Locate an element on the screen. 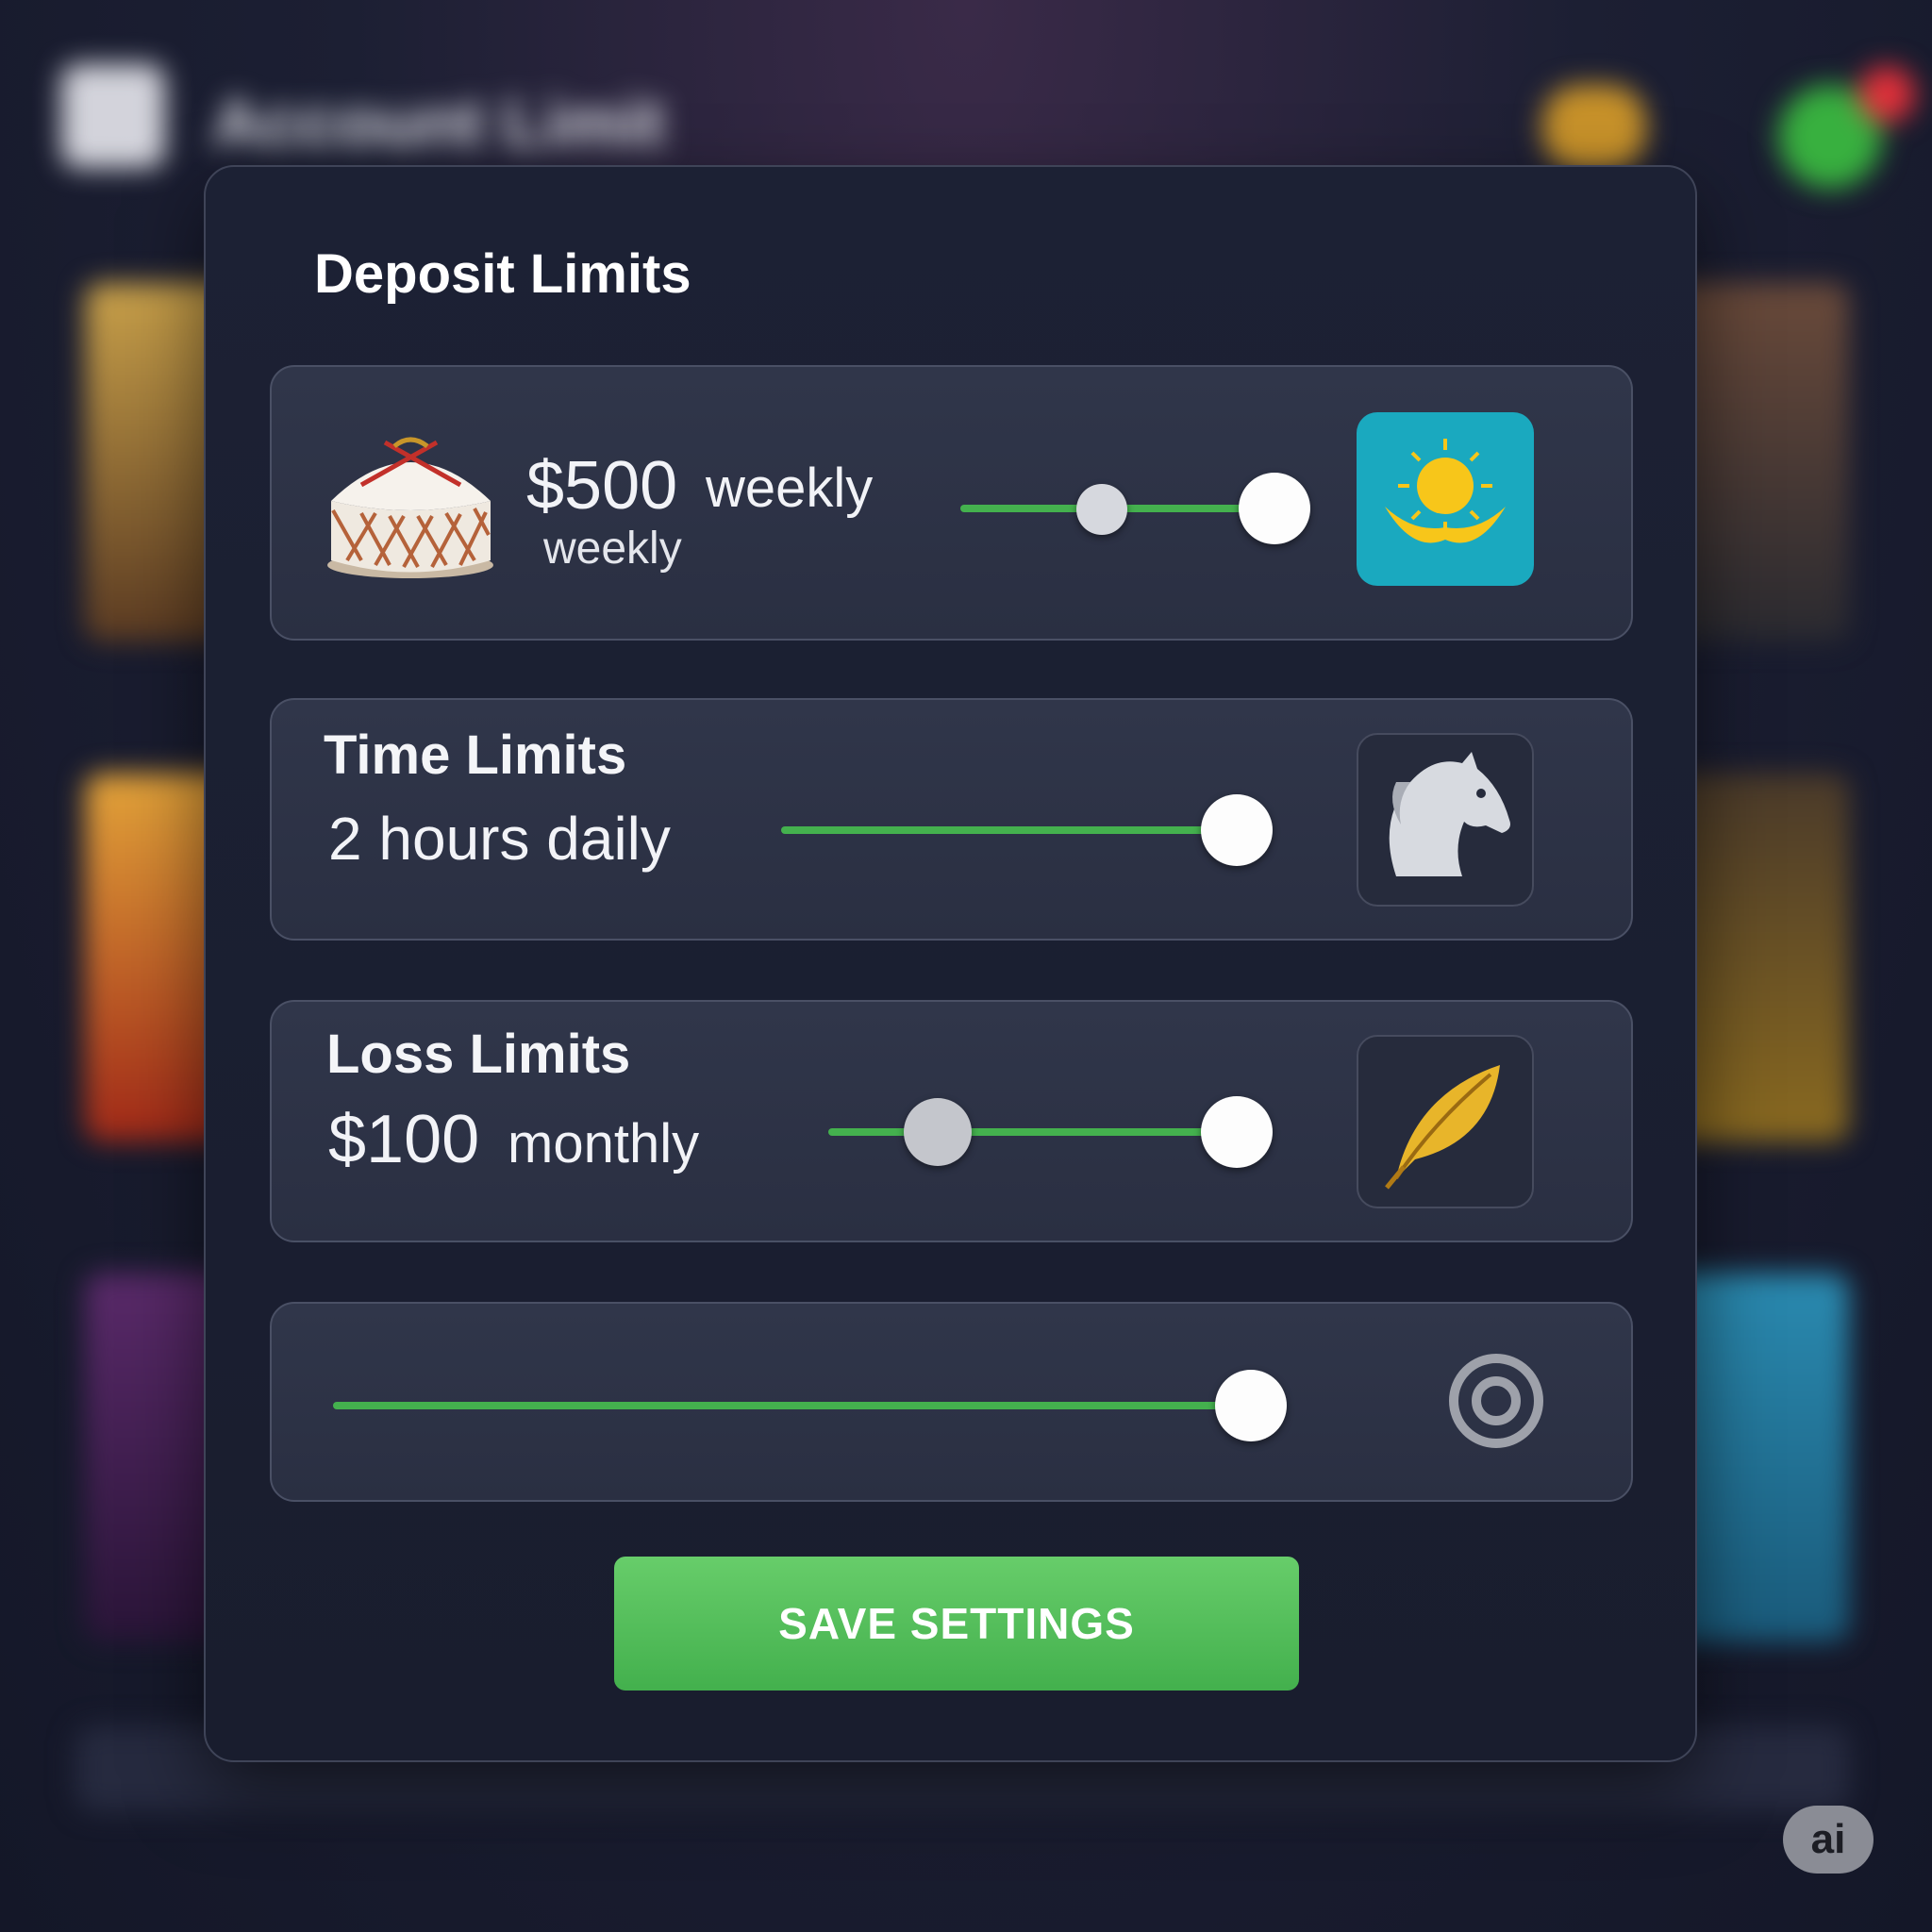 The width and height of the screenshot is (1932, 1932). loss-limit-panel: Loss Limits $100 monthly is located at coordinates (952, 1121).